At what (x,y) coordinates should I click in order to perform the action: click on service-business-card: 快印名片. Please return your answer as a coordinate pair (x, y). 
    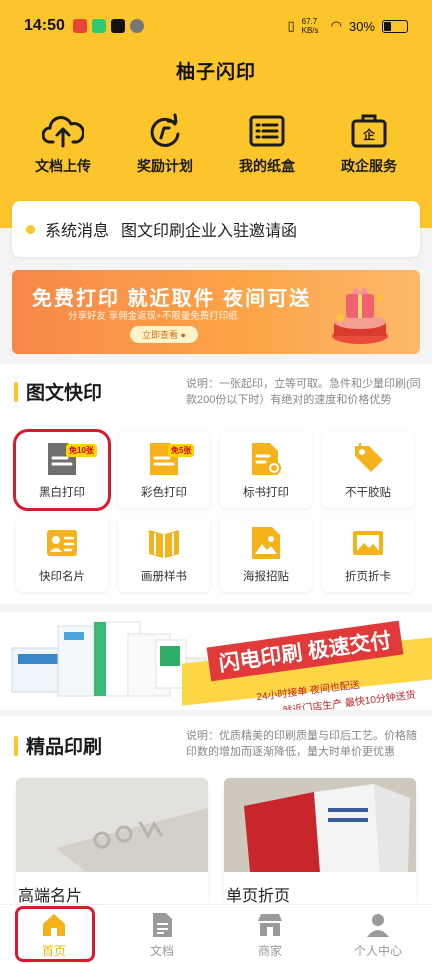
    Looking at the image, I should click on (62, 554).